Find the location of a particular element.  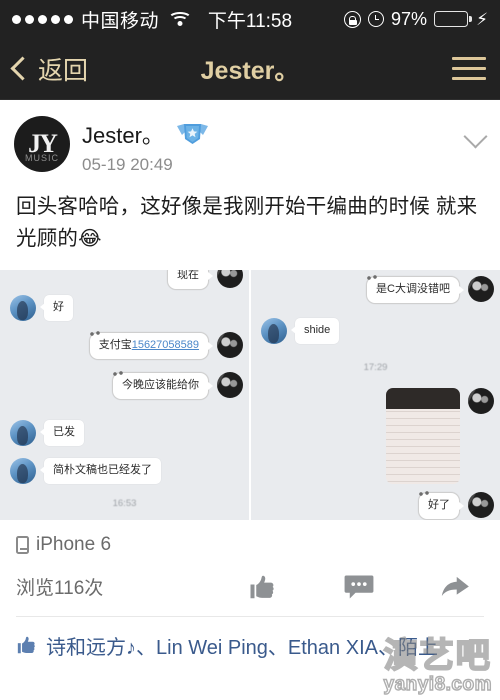

device-label: iPhone 6 is located at coordinates (74, 544).